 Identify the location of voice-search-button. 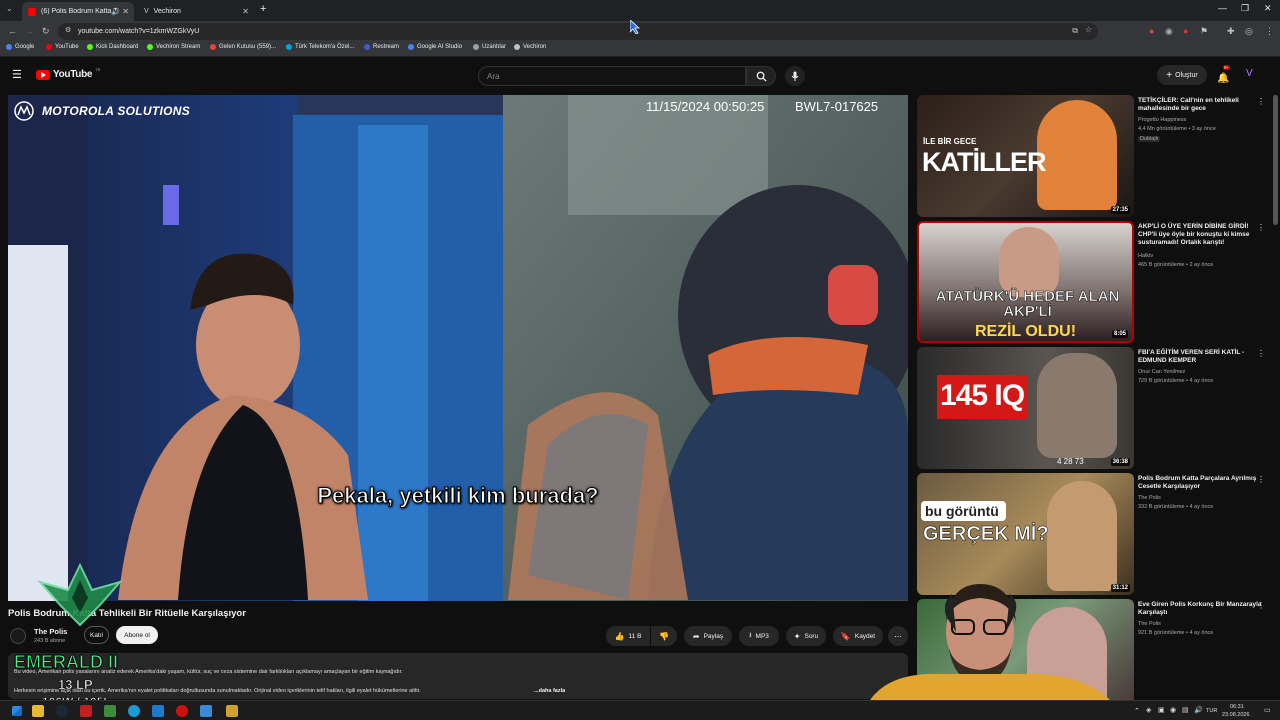
(795, 76).